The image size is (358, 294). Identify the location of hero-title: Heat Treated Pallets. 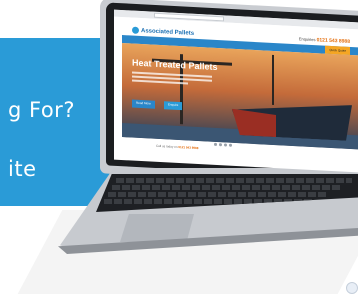
(175, 65).